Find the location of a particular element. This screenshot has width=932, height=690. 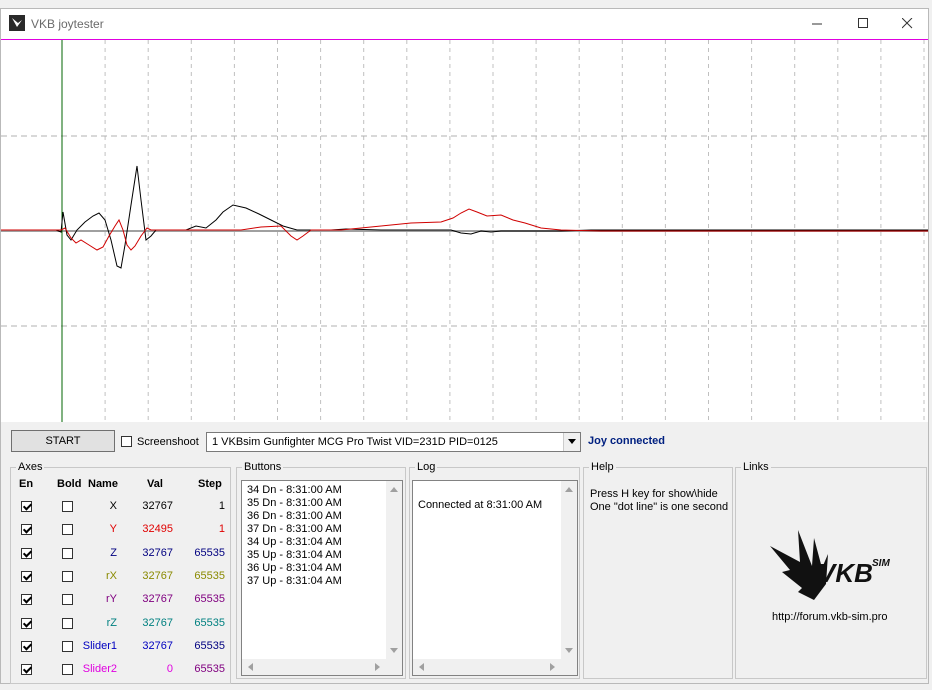

title-bar: VKB joytester is located at coordinates (464, 24).